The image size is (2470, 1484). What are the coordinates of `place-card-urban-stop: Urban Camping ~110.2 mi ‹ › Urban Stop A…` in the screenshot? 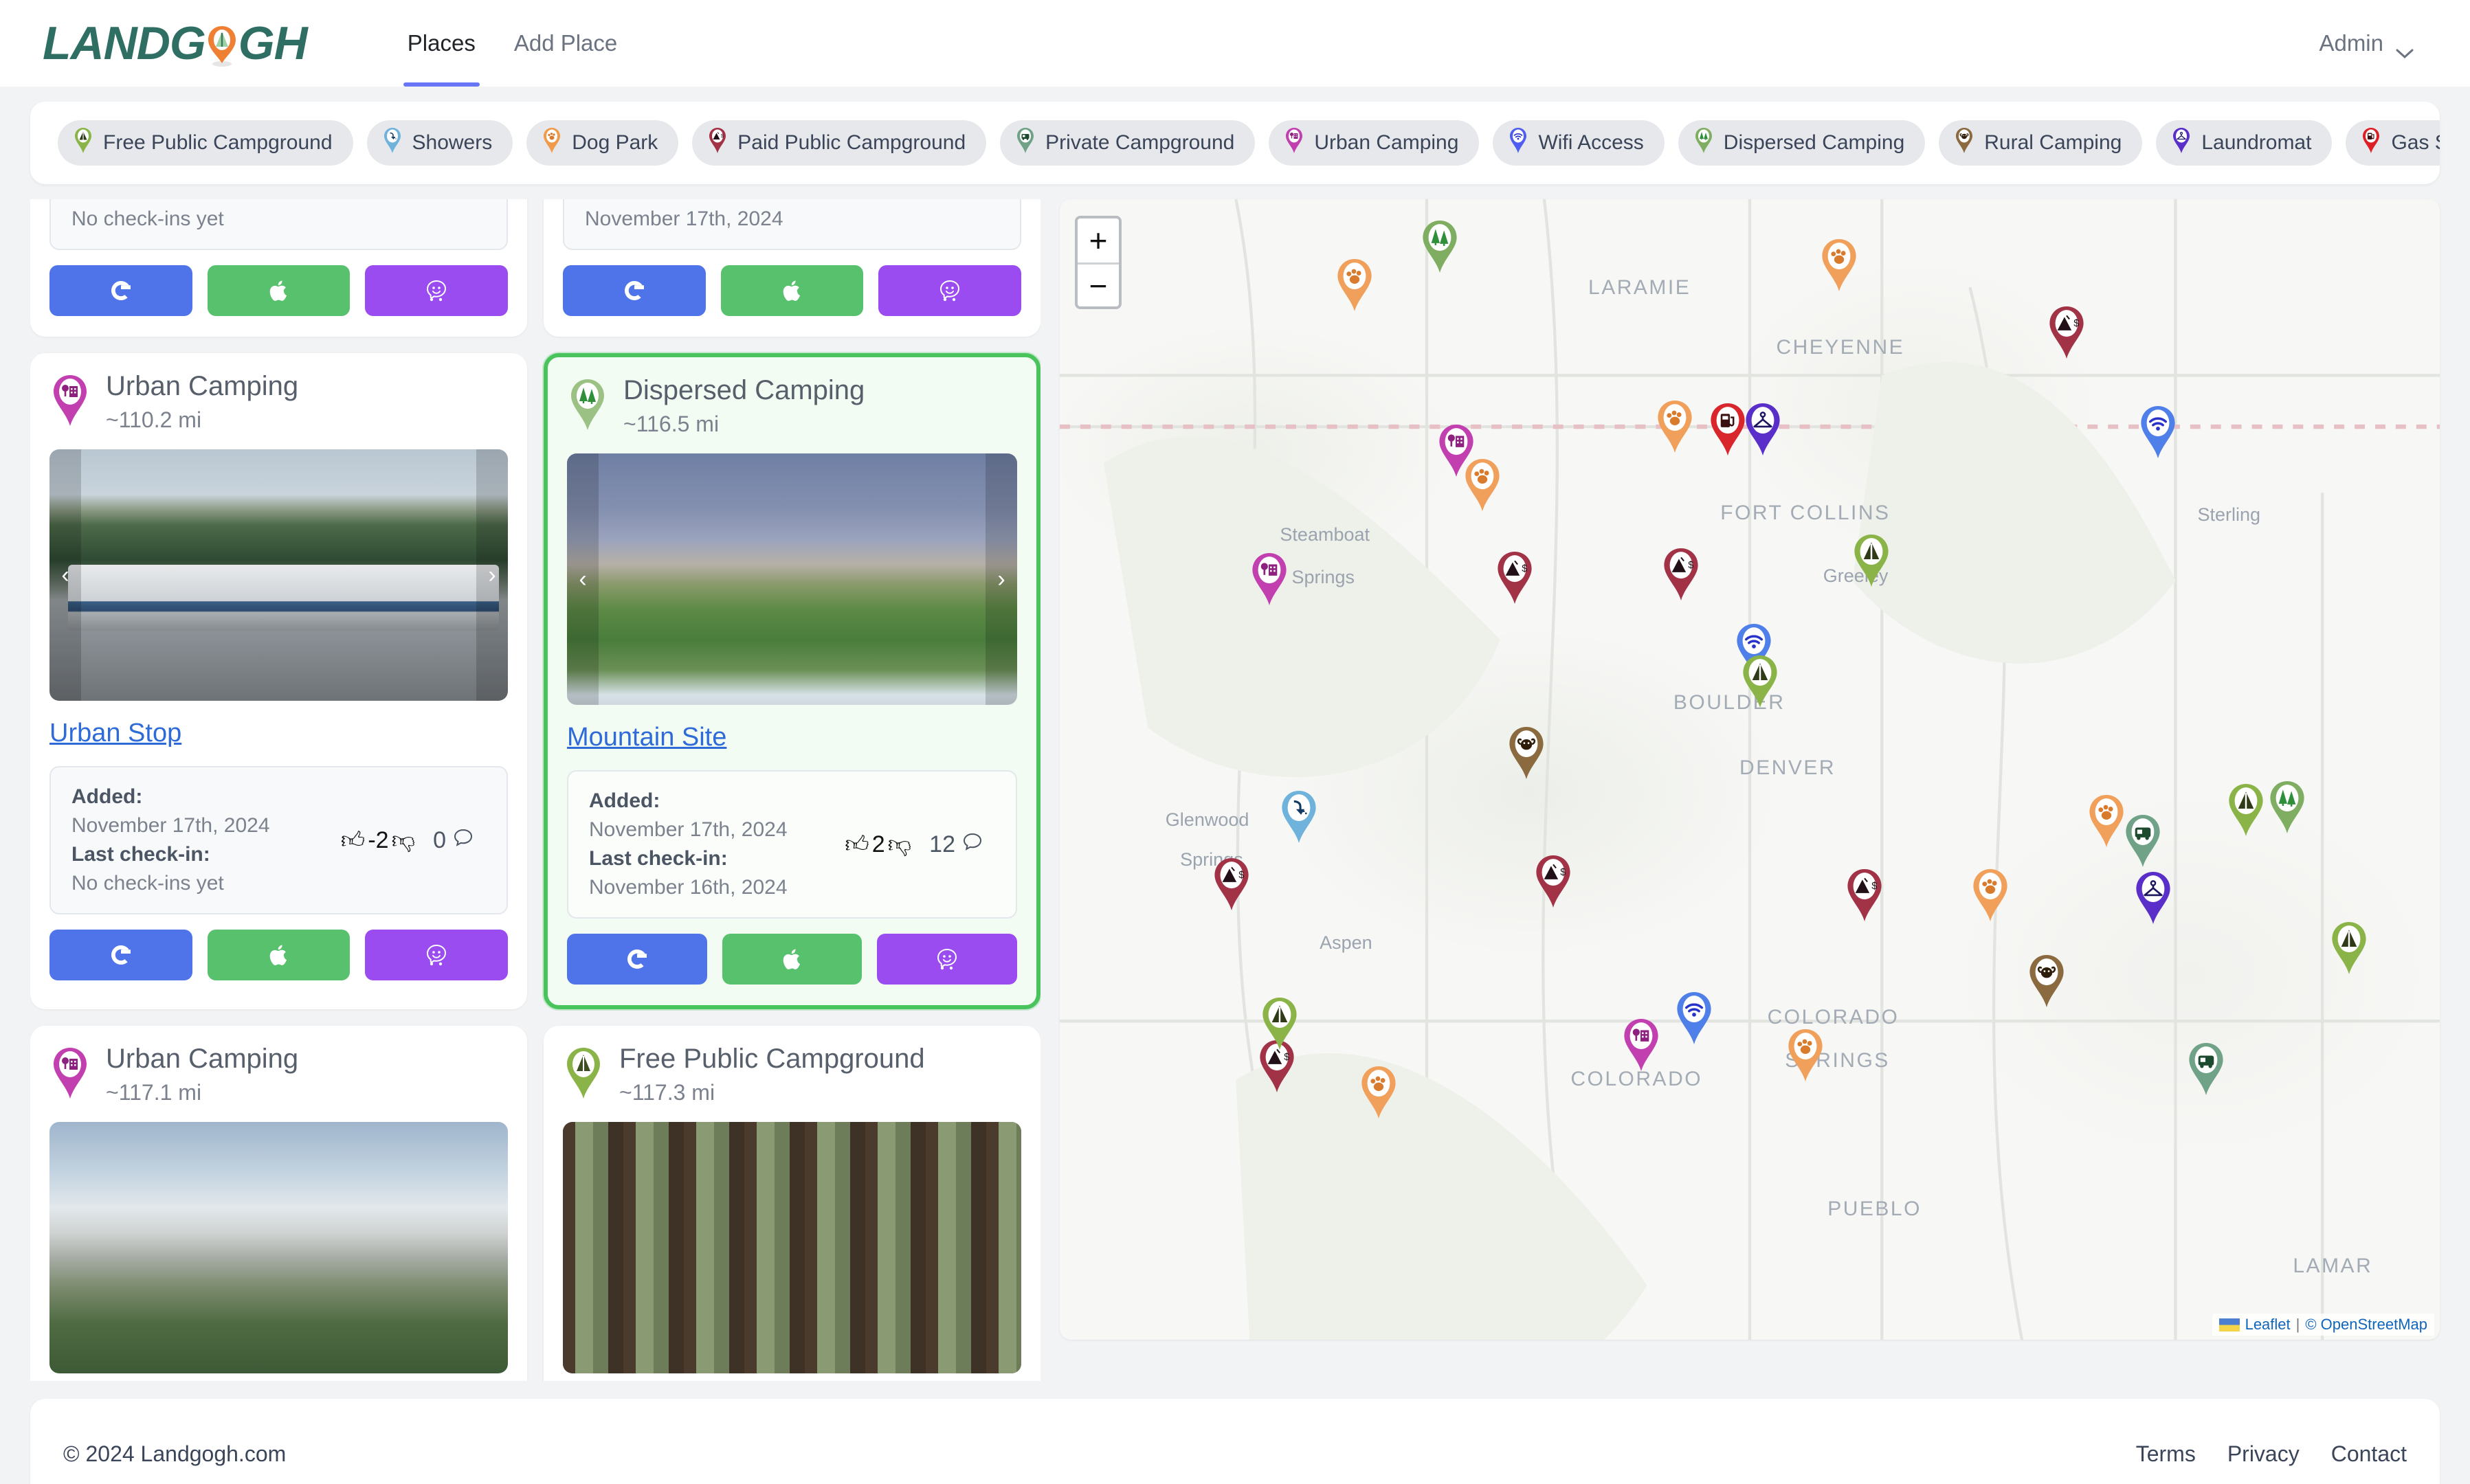 It's located at (278, 681).